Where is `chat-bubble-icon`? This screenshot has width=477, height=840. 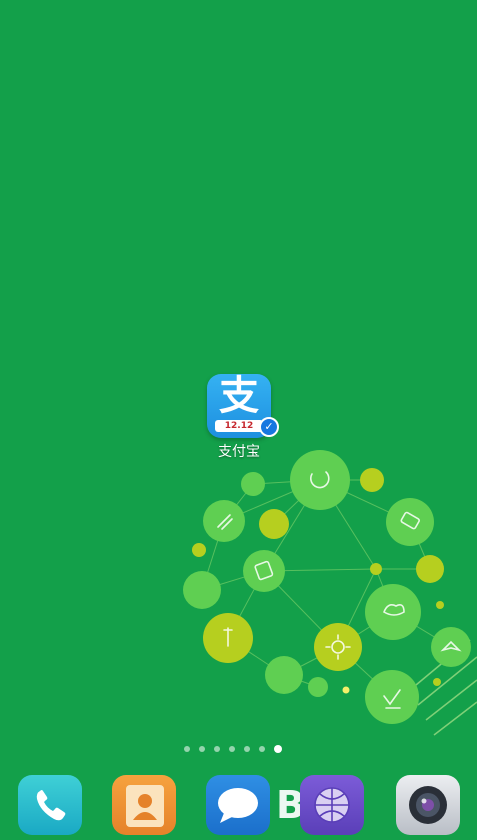
chat-bubble-icon is located at coordinates (238, 805).